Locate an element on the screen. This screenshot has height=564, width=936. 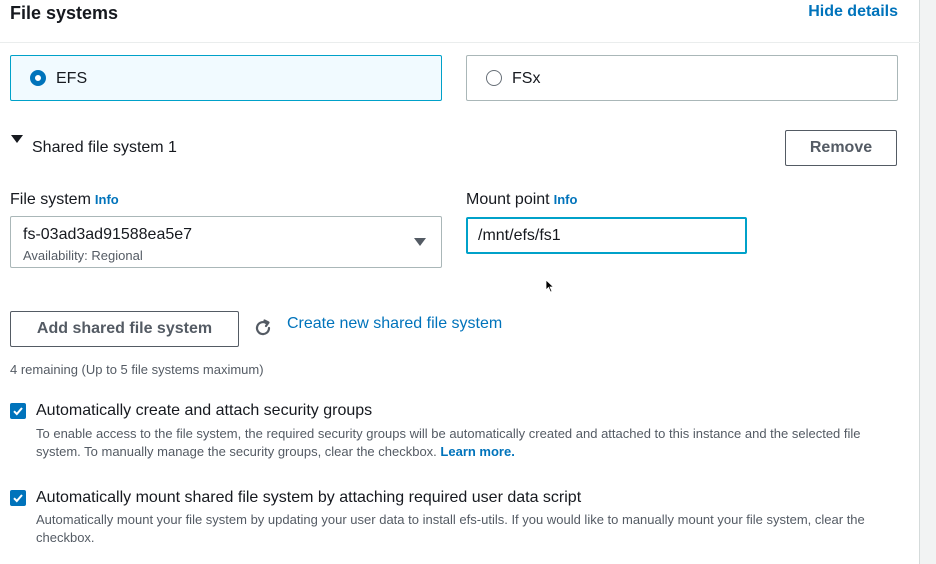
file-system-availability: Availability: Regional is located at coordinates (83, 255).